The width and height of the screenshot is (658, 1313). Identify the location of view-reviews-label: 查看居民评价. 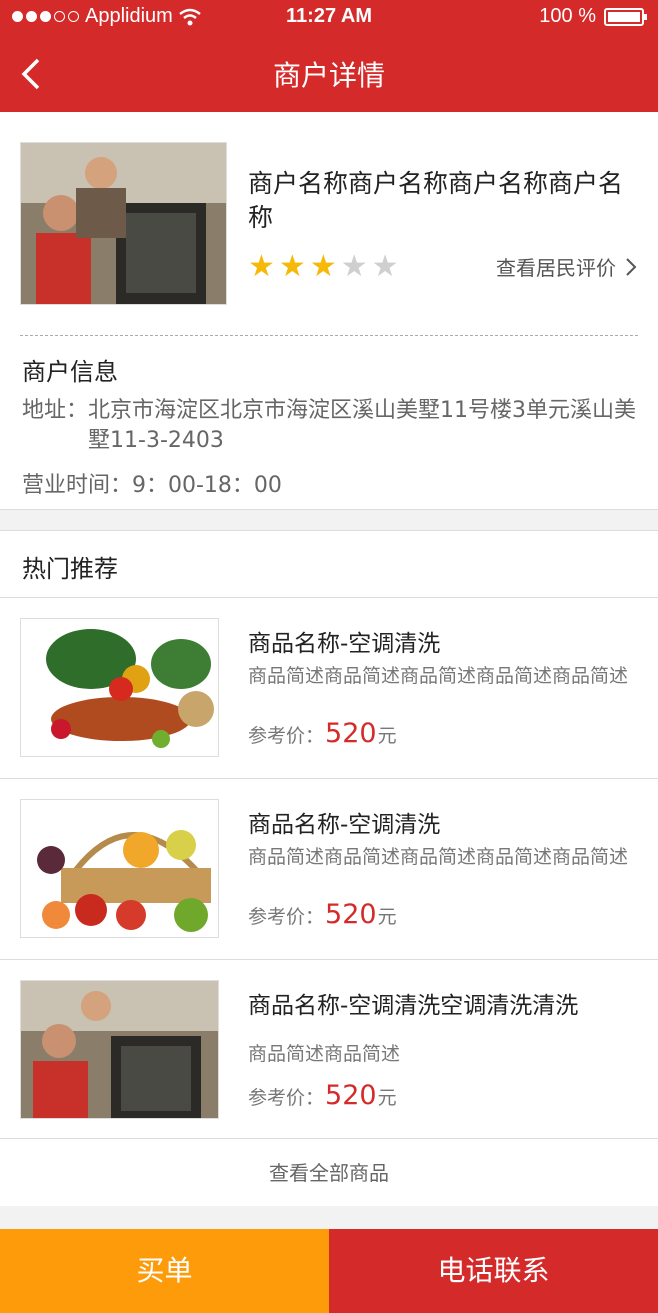
(556, 268).